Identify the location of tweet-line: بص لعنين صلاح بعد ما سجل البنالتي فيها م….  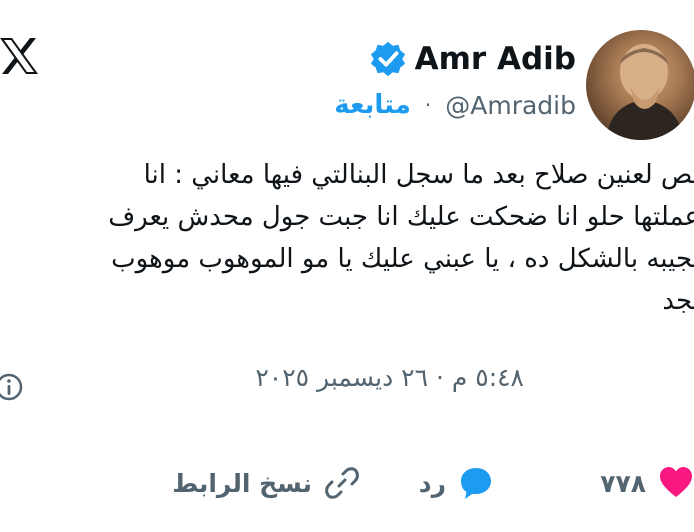
(418, 175).